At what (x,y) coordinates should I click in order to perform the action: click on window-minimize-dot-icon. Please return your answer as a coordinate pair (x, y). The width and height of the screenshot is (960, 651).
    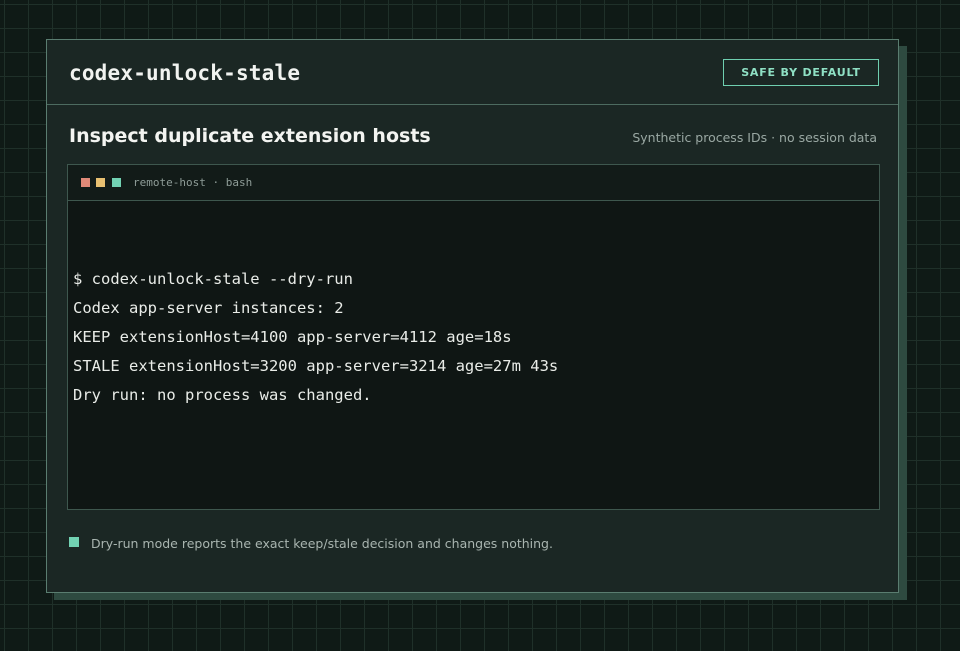
    Looking at the image, I should click on (100, 182).